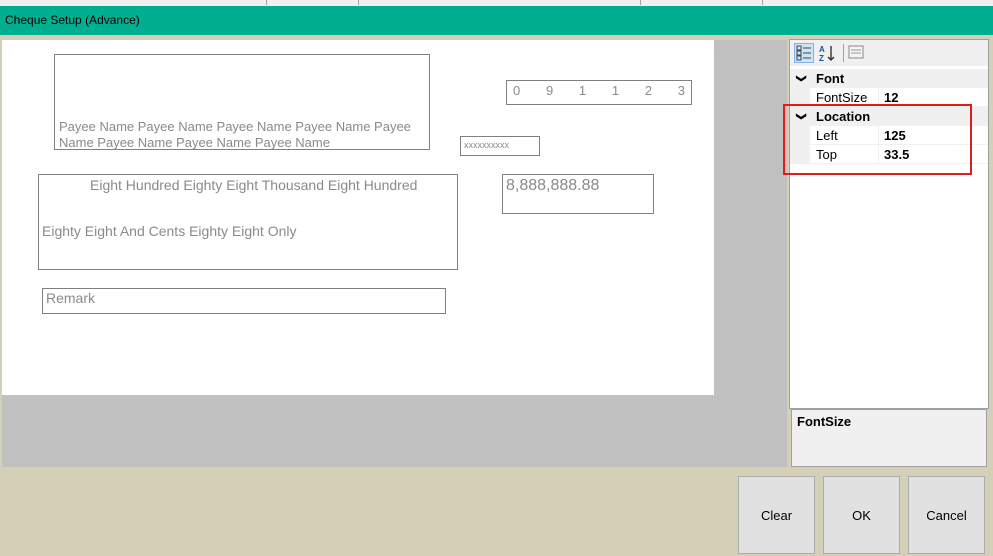 The width and height of the screenshot is (993, 556). What do you see at coordinates (889, 78) in the screenshot?
I see `category-font: ❯ Font` at bounding box center [889, 78].